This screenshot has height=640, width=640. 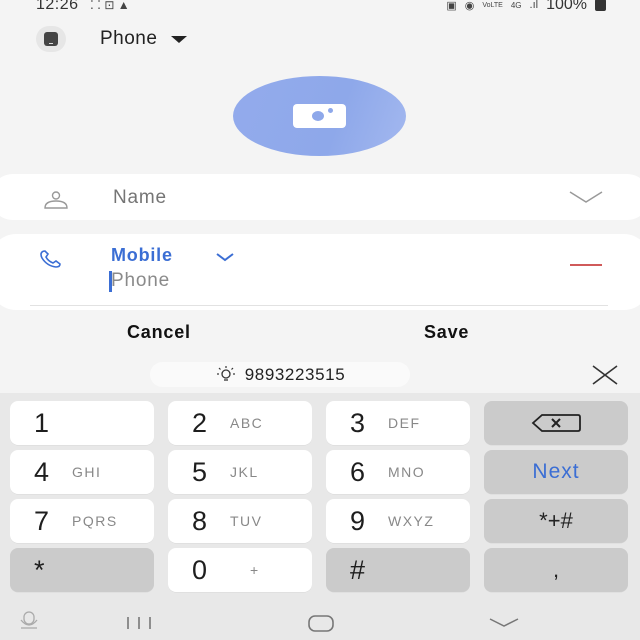 I want to click on dropdown-caret-icon, so click(x=179, y=39).